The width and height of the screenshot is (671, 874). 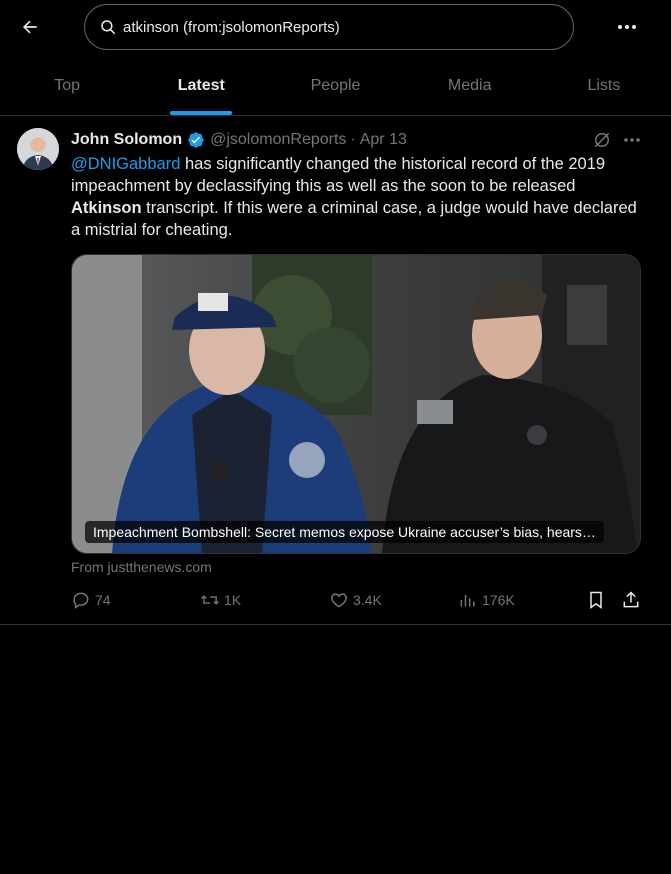 I want to click on grok-icon, so click(x=602, y=140).